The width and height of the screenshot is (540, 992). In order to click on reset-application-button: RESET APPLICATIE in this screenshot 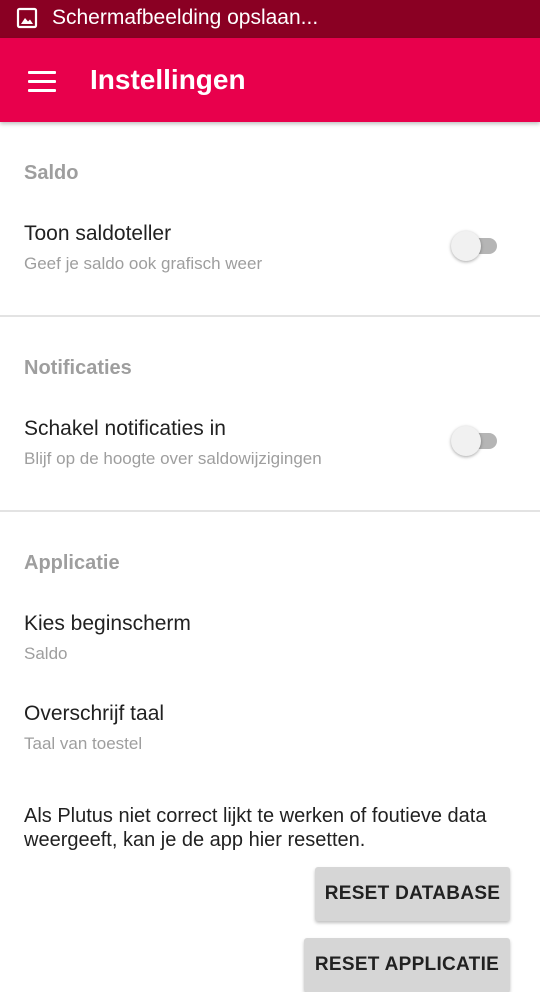, I will do `click(407, 965)`.